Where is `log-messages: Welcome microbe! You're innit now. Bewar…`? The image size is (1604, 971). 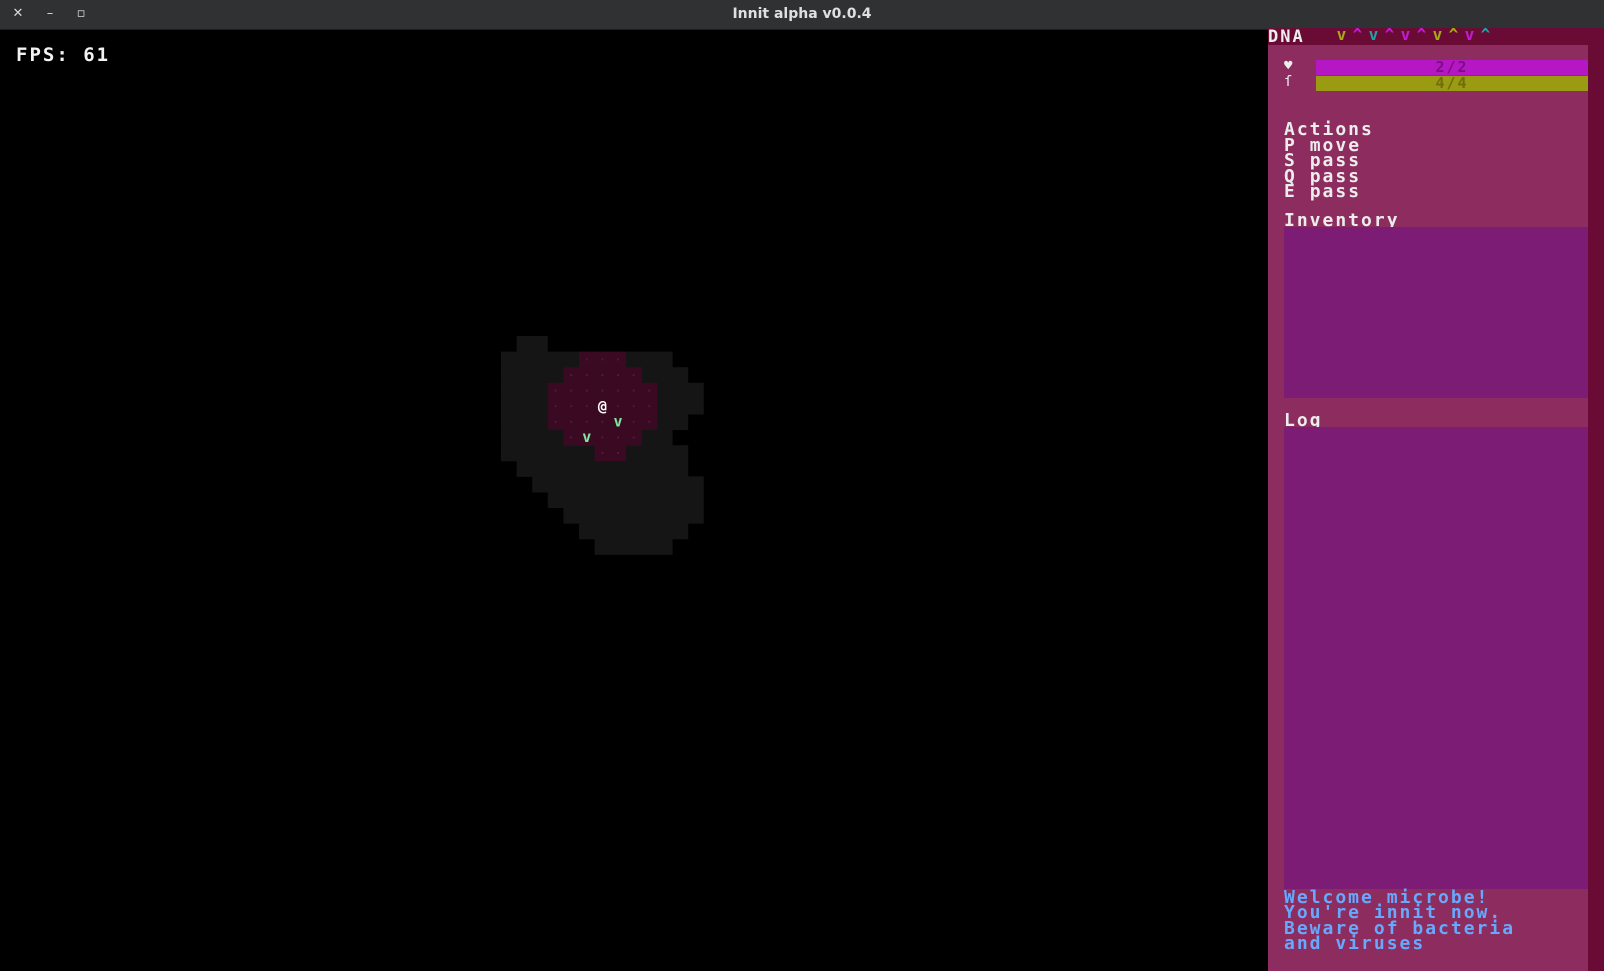 log-messages: Welcome microbe! You're innit now. Bewar… is located at coordinates (1436, 920).